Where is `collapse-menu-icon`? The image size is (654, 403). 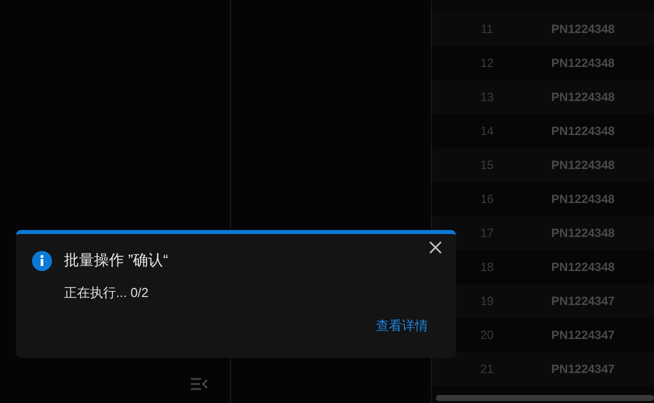 collapse-menu-icon is located at coordinates (199, 384).